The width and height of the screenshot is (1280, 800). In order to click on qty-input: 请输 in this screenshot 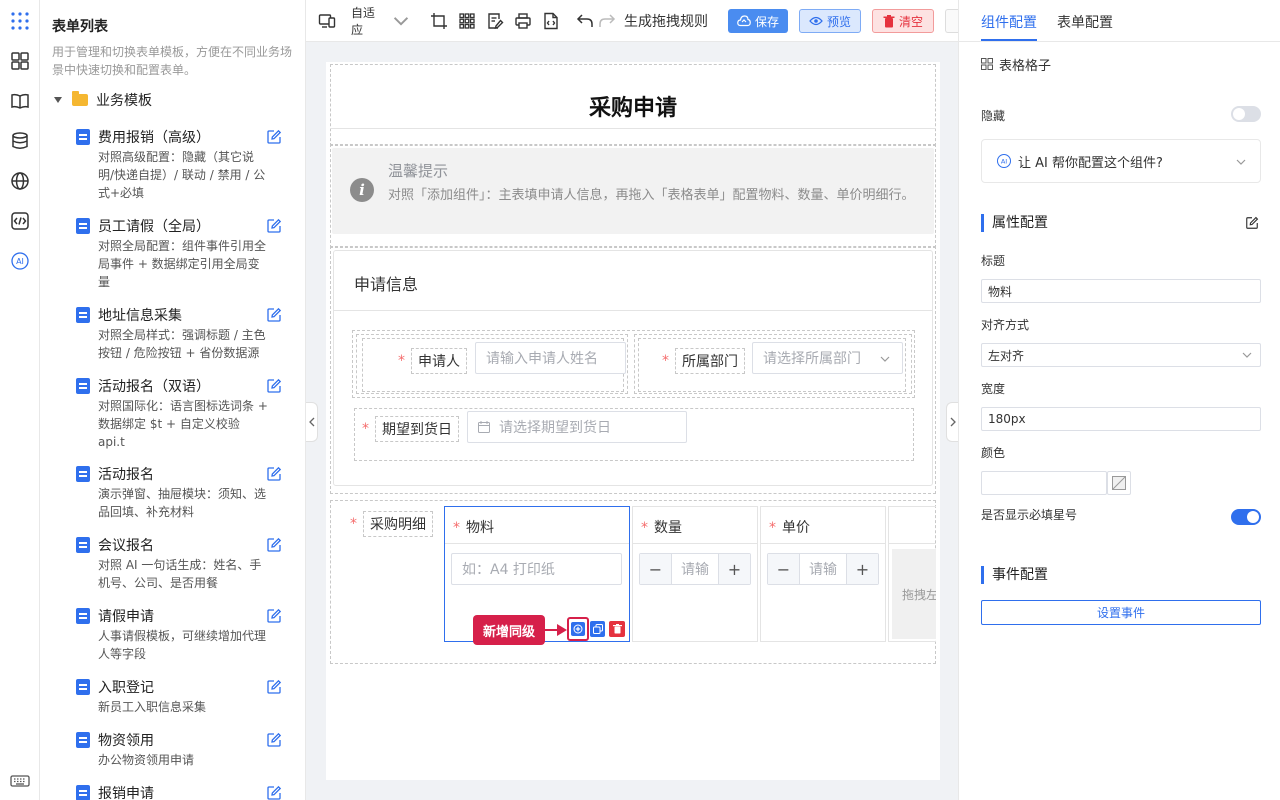, I will do `click(695, 569)`.